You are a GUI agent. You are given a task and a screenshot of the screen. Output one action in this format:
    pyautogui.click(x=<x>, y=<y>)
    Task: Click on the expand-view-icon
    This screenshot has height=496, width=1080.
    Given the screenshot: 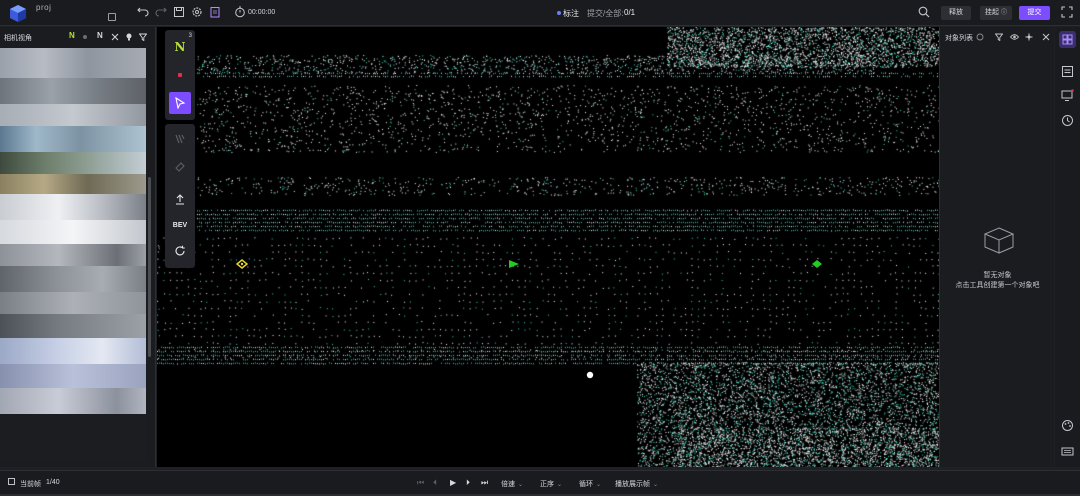 What is the action you would take?
    pyautogui.click(x=925, y=38)
    